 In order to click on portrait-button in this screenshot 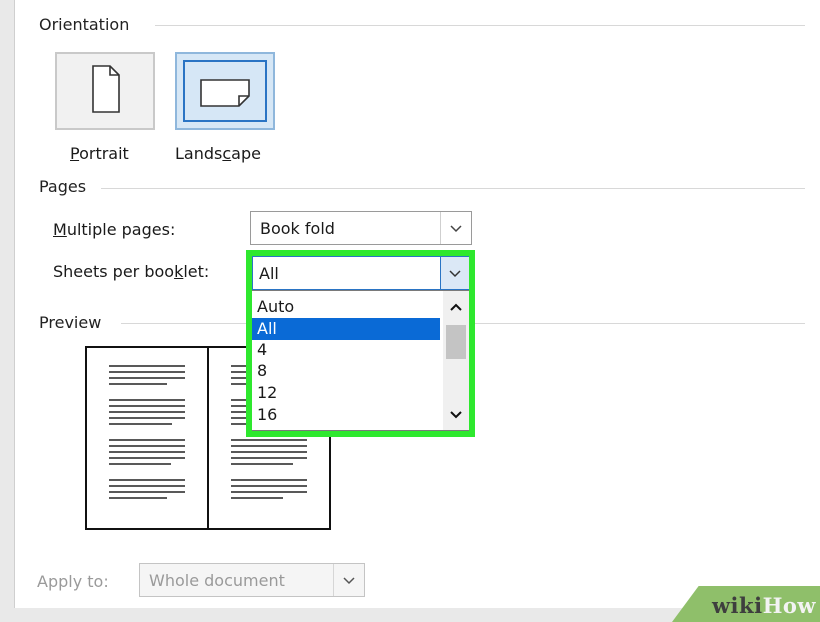, I will do `click(105, 91)`.